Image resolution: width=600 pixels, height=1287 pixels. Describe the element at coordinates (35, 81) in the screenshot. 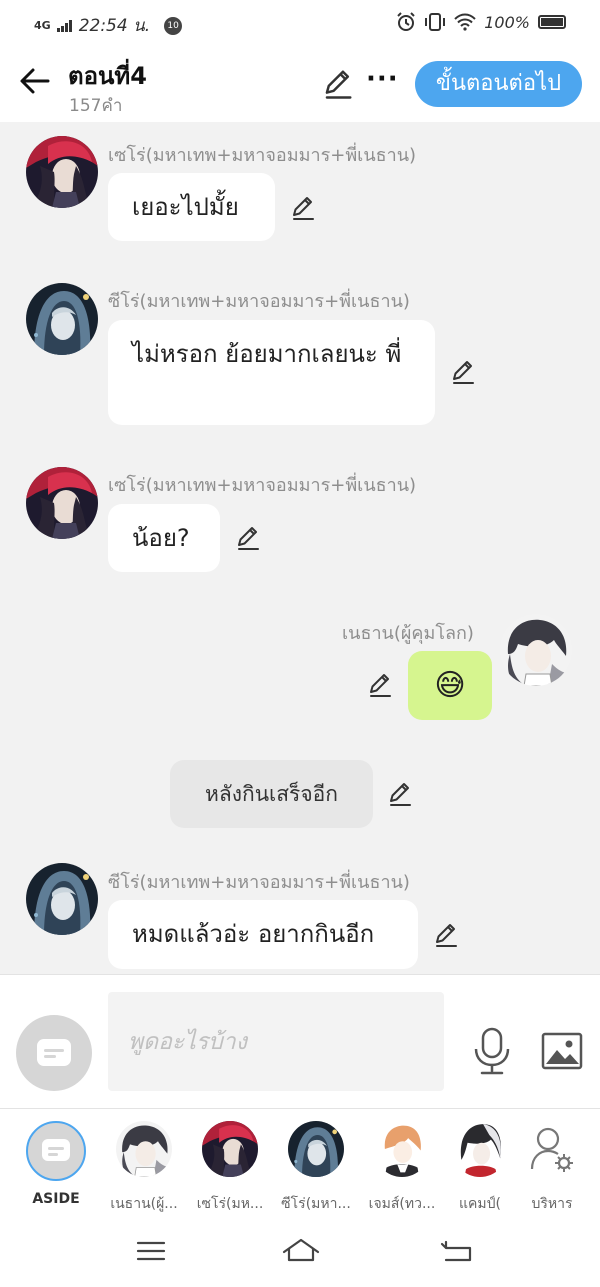

I see `back-arrow-icon` at that location.